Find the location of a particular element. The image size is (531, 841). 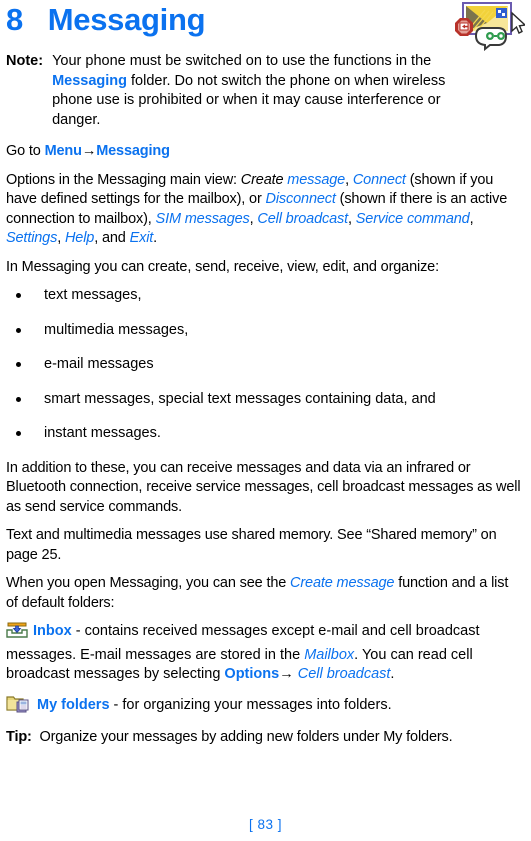

chapter-number: 8 is located at coordinates (14, 19).